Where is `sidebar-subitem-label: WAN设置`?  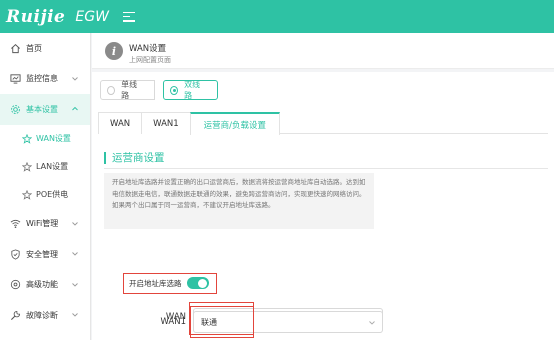 sidebar-subitem-label: WAN设置 is located at coordinates (53, 138).